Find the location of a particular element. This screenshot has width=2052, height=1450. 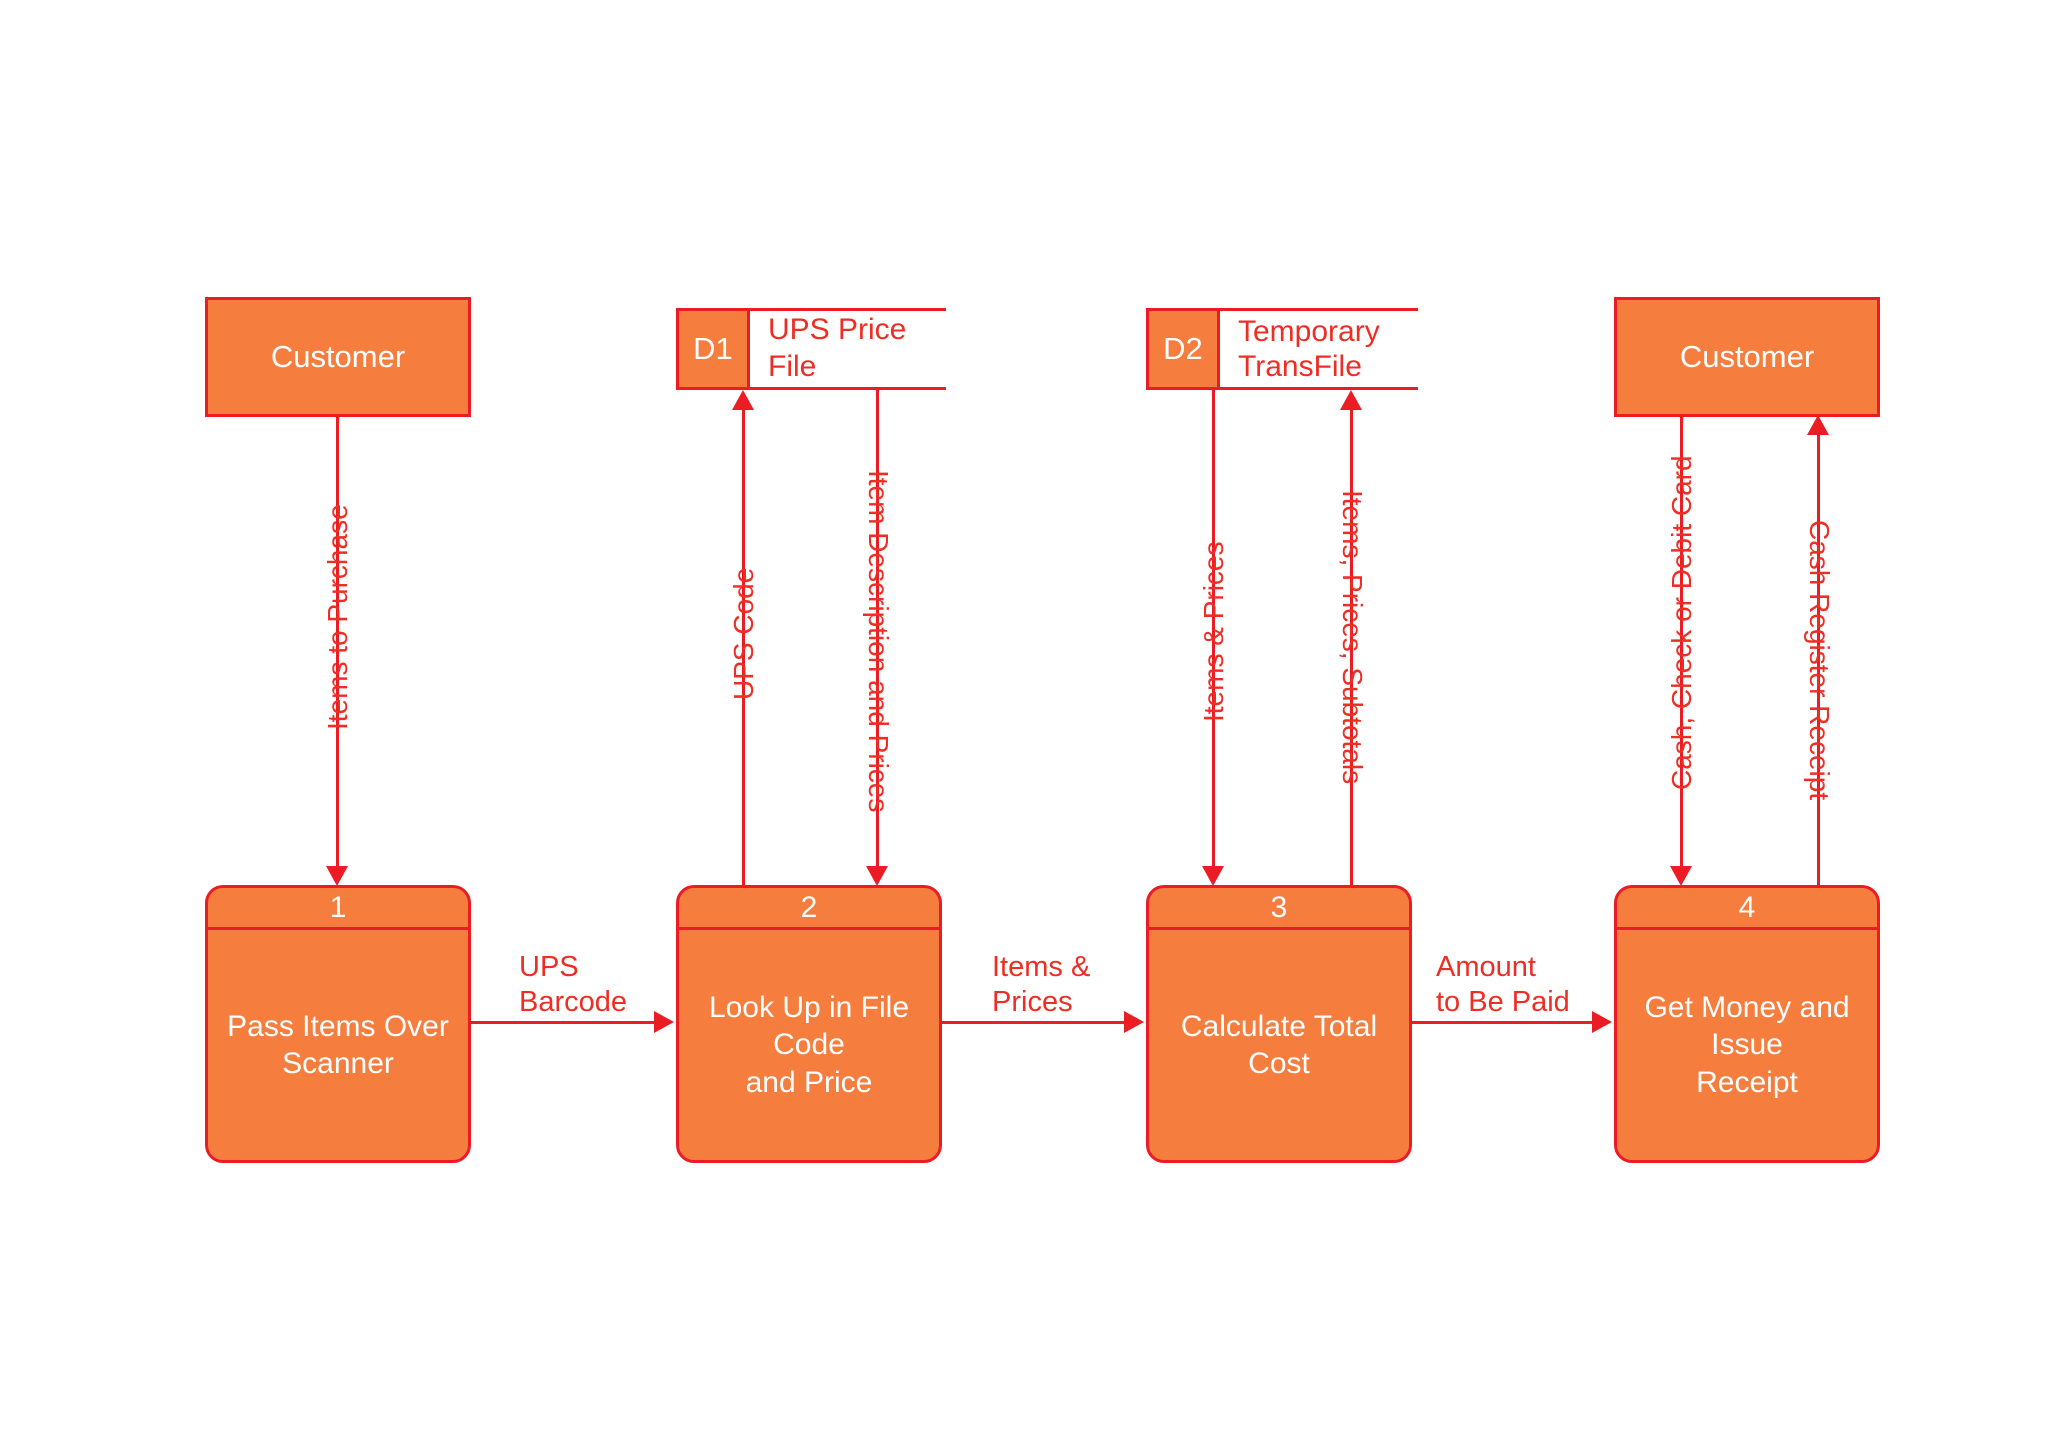

process-2-body: Look Up in File Code and Price is located at coordinates (809, 1045).